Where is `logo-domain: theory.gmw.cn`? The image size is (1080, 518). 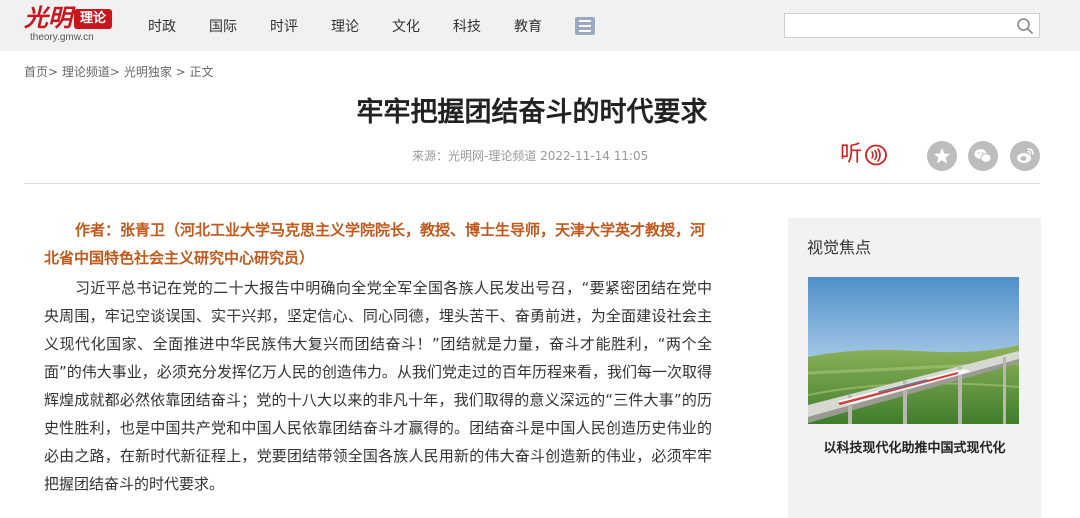
logo-domain: theory.gmw.cn is located at coordinates (62, 37).